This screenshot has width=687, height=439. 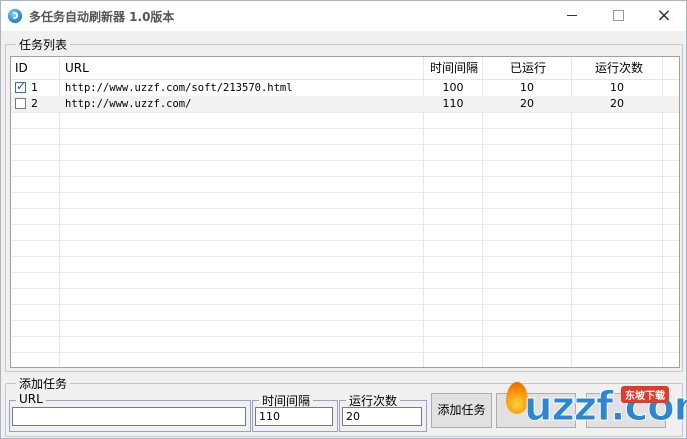 What do you see at coordinates (528, 68) in the screenshot?
I see `header-run-count: 已运行` at bounding box center [528, 68].